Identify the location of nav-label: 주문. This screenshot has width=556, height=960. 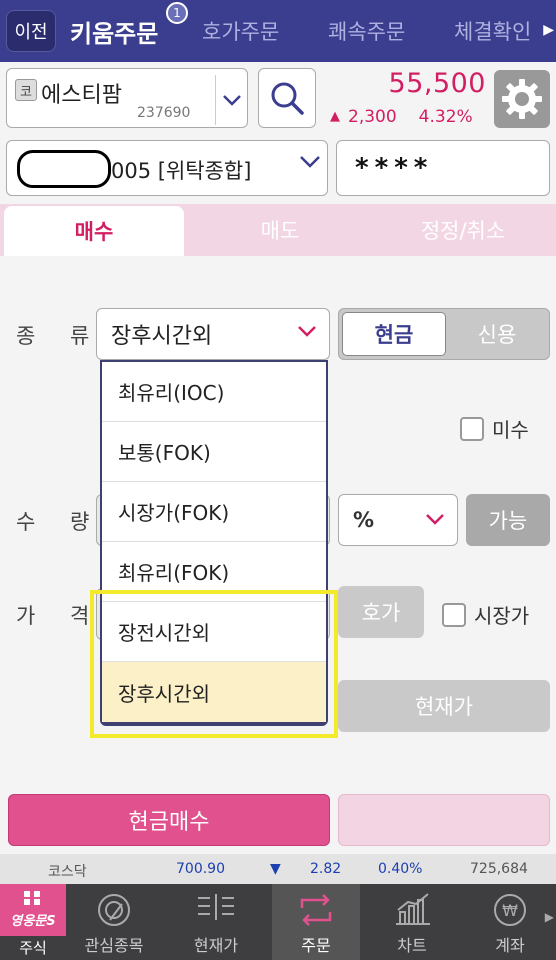
(316, 945).